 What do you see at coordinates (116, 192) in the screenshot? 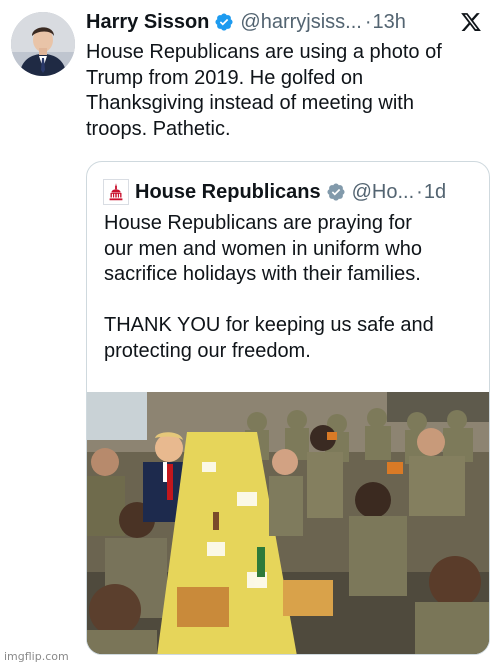
I see `capitol-dome-logo` at bounding box center [116, 192].